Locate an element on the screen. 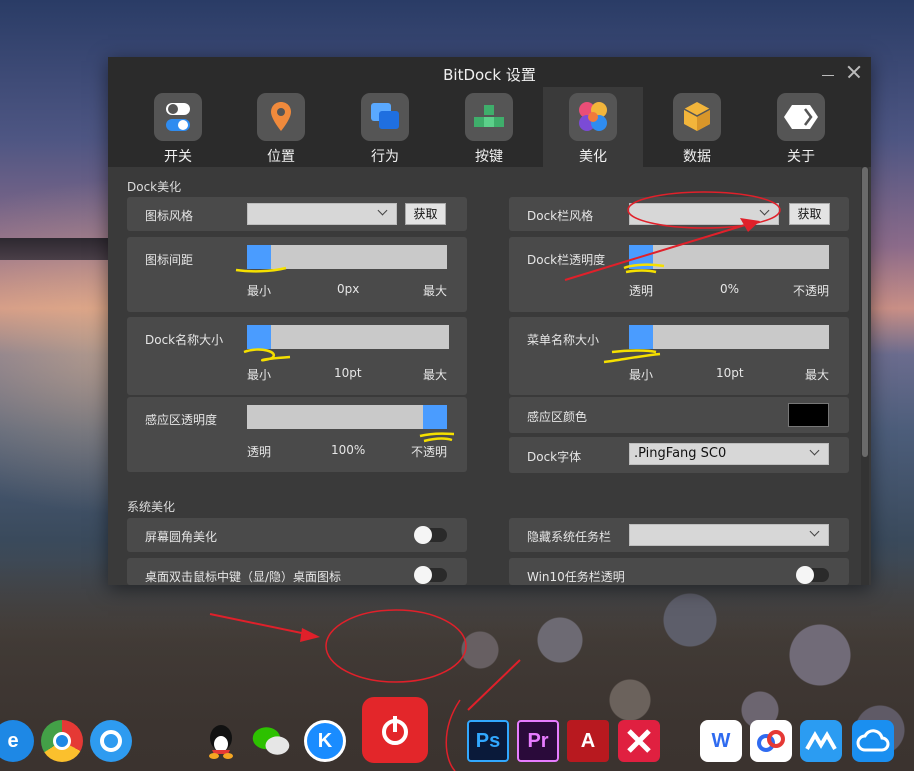  system-section-title: 系统美化 is located at coordinates (151, 507).